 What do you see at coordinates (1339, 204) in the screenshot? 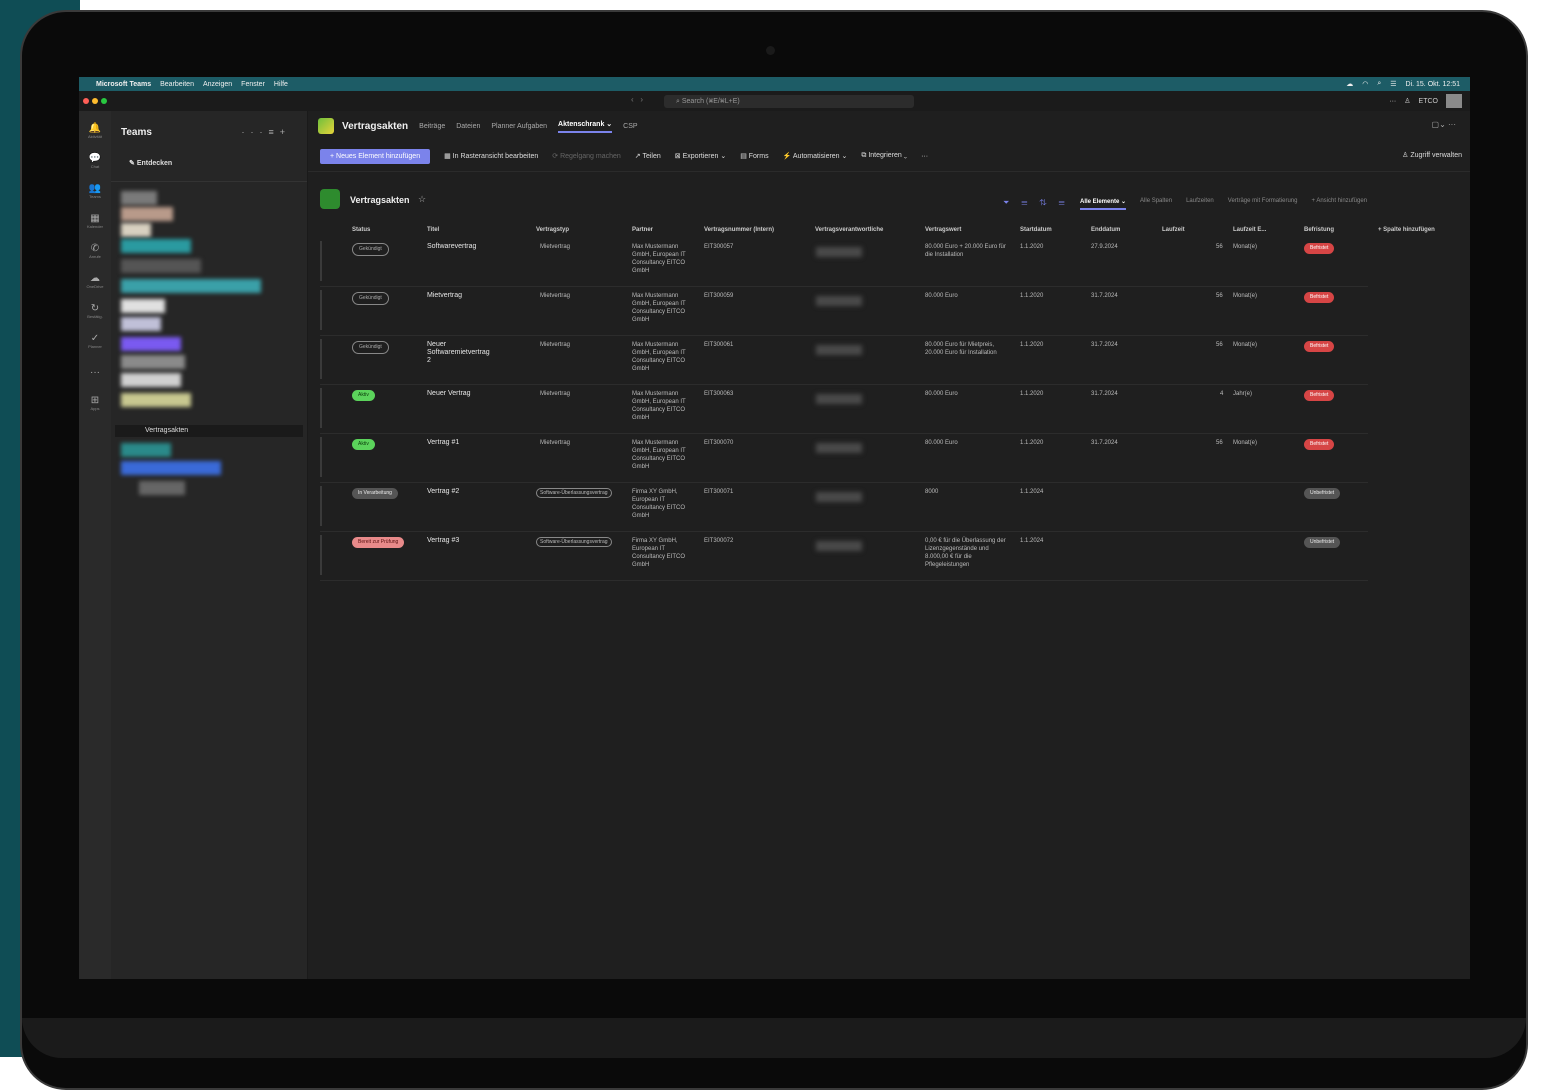
I see `add-view-button: + Ansicht hinzufügen` at bounding box center [1339, 204].